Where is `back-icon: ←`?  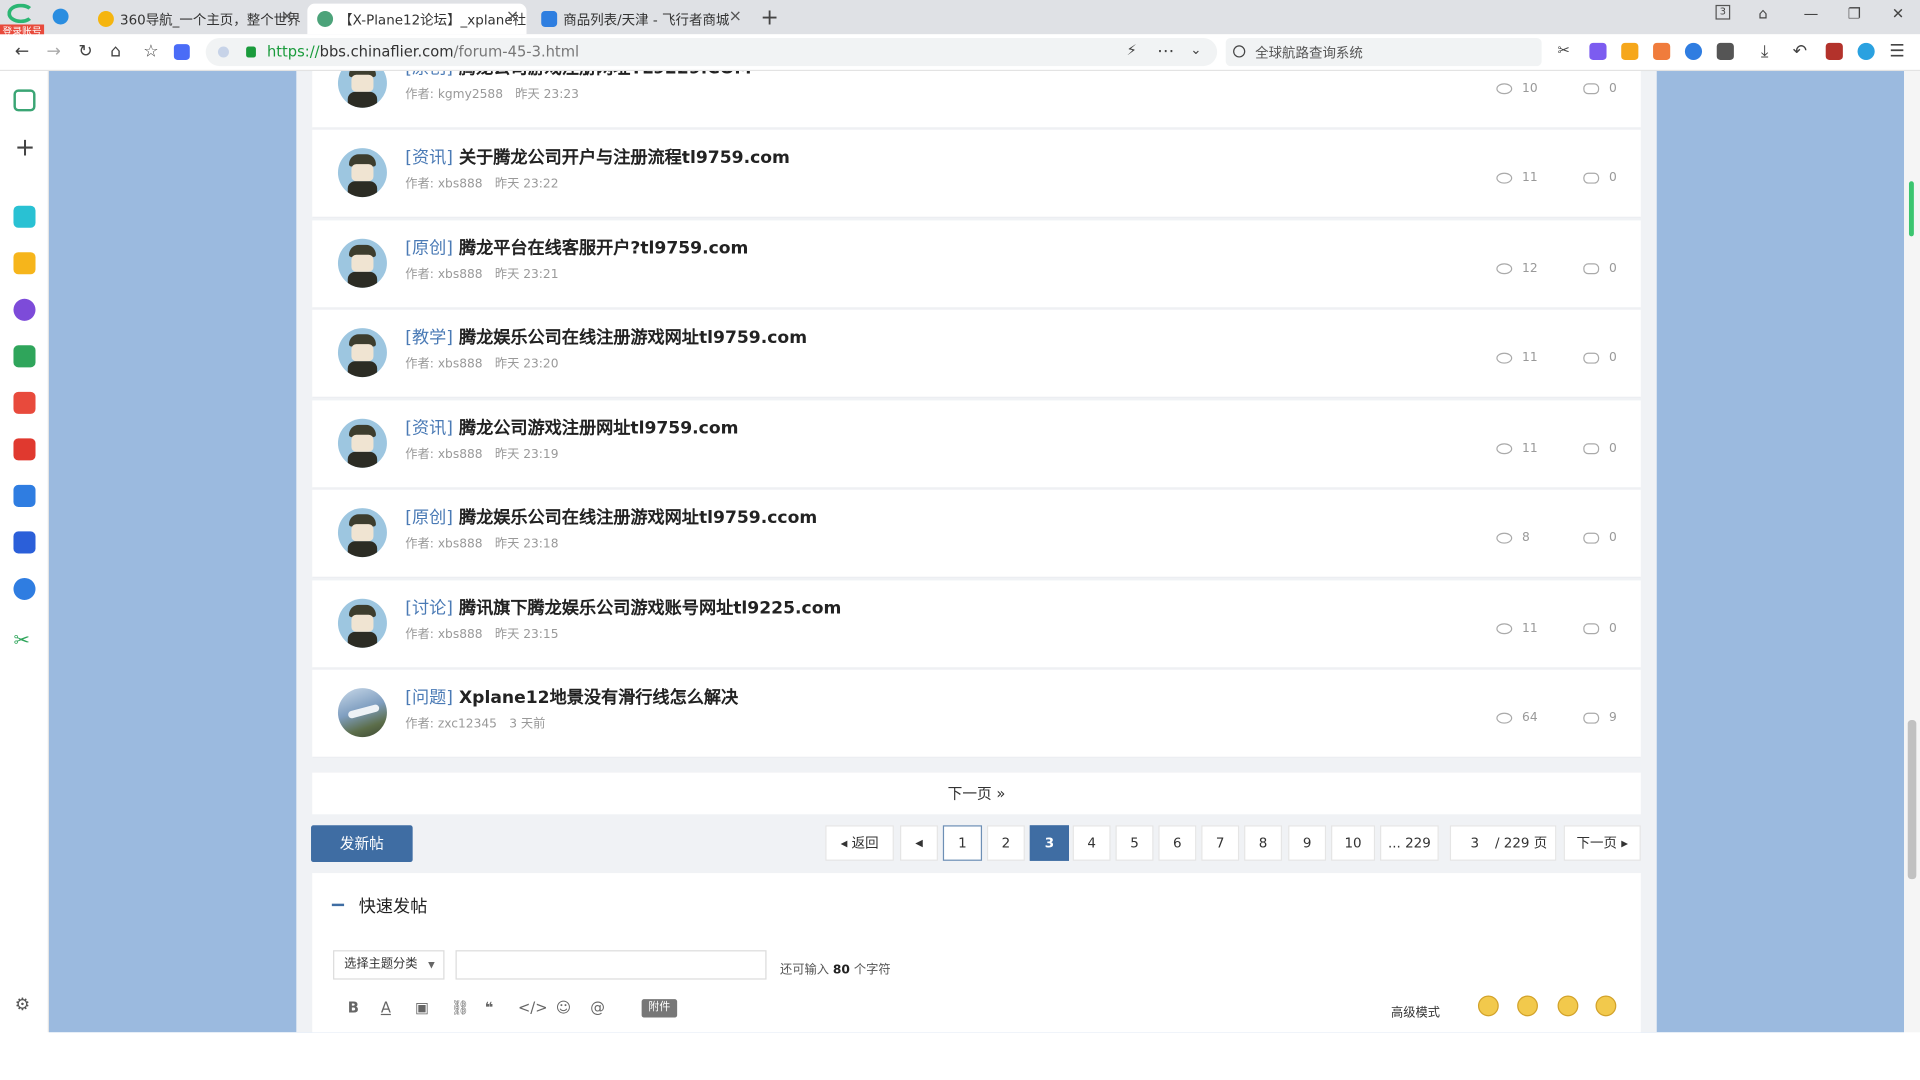
back-icon: ← is located at coordinates (22, 52).